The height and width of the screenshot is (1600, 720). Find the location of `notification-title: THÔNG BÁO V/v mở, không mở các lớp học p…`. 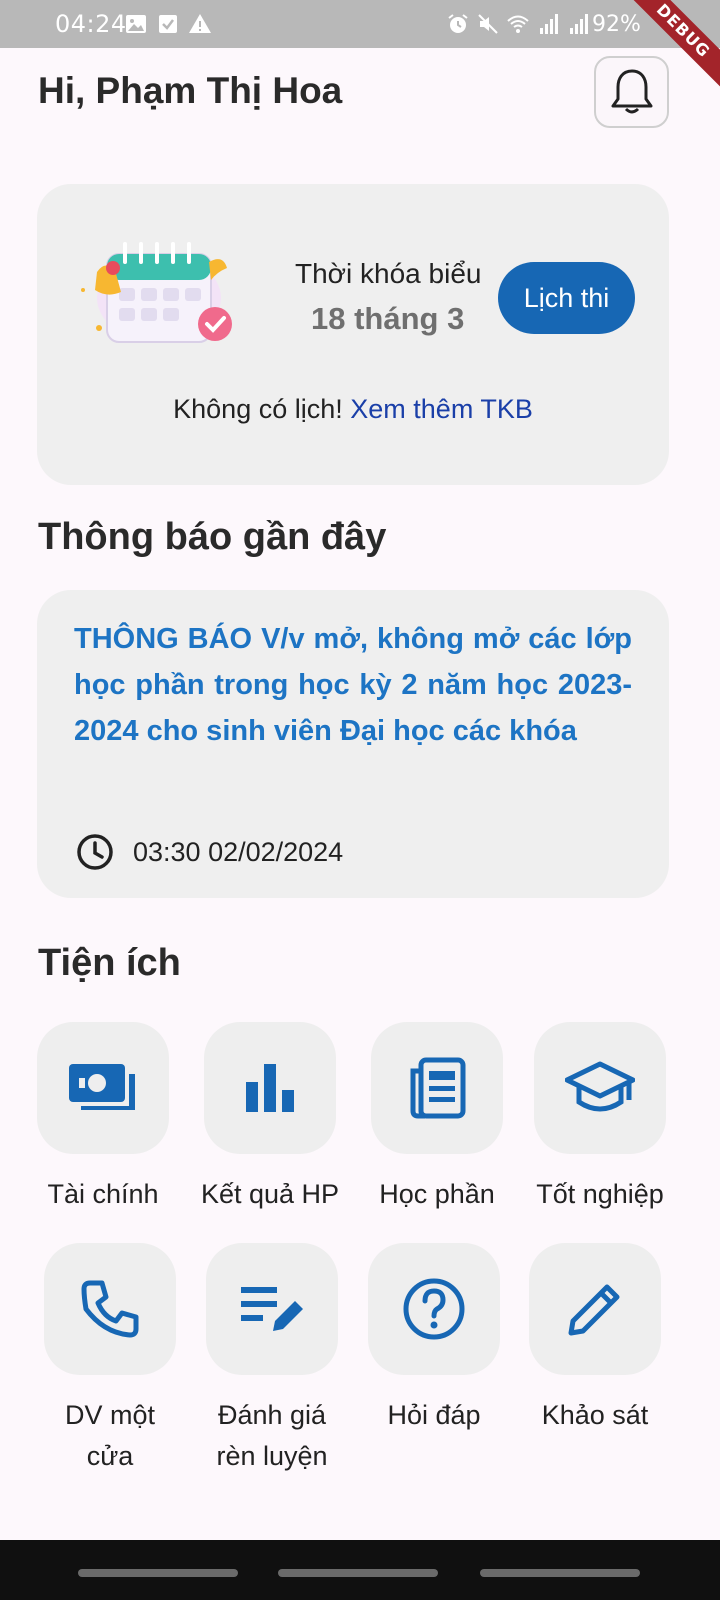

notification-title: THÔNG BÁO V/v mở, không mở các lớp học p… is located at coordinates (353, 685).